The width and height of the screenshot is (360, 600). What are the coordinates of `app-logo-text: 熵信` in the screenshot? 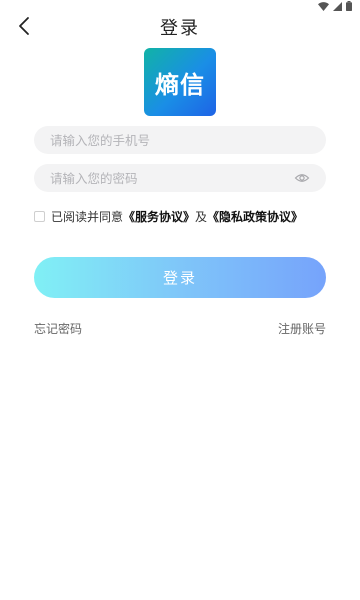 It's located at (180, 84).